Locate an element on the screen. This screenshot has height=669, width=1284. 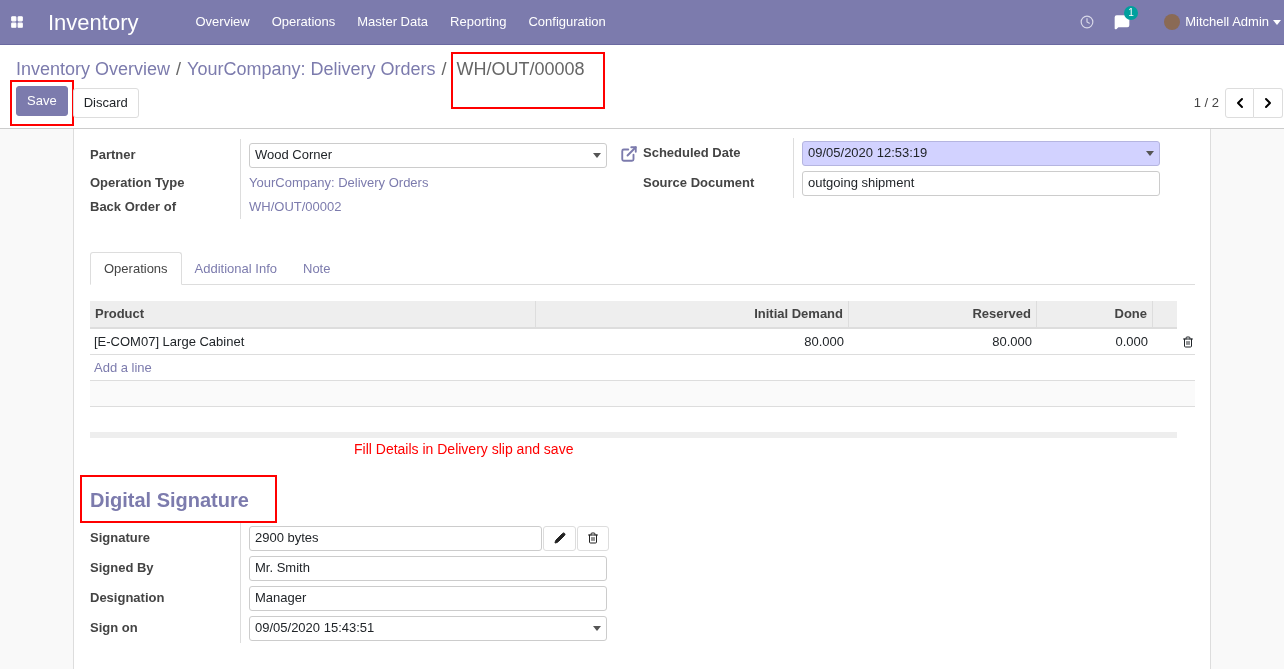
user-name: Mitchell Admin is located at coordinates (1227, 22).